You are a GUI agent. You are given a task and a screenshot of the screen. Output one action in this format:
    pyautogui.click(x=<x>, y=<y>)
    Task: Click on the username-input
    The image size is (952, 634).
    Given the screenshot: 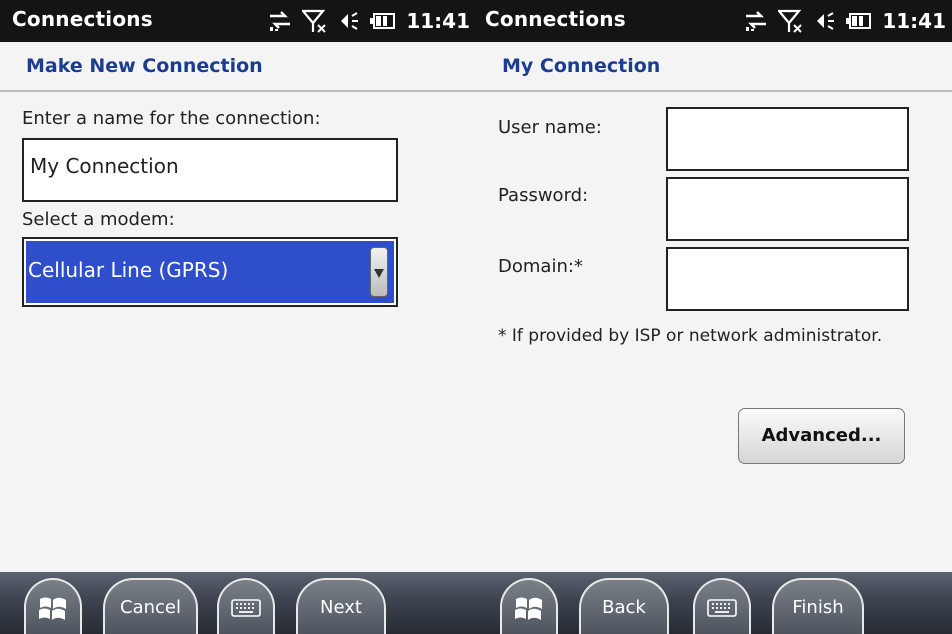 What is the action you would take?
    pyautogui.click(x=787, y=139)
    